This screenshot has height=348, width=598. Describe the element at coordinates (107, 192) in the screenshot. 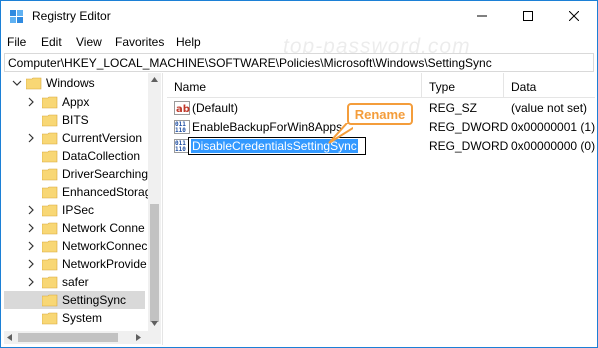

I see `tree-label: EnhancedStorag` at that location.